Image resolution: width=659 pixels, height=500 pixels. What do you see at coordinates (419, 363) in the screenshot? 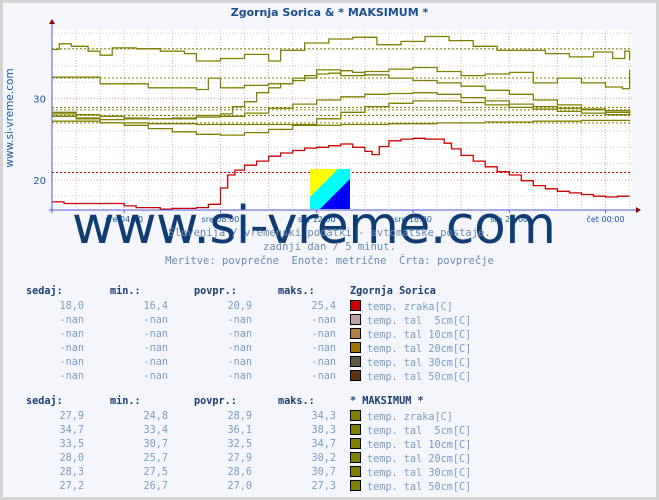
I see `legend-label: temp. tal 30cm[C]` at bounding box center [419, 363].